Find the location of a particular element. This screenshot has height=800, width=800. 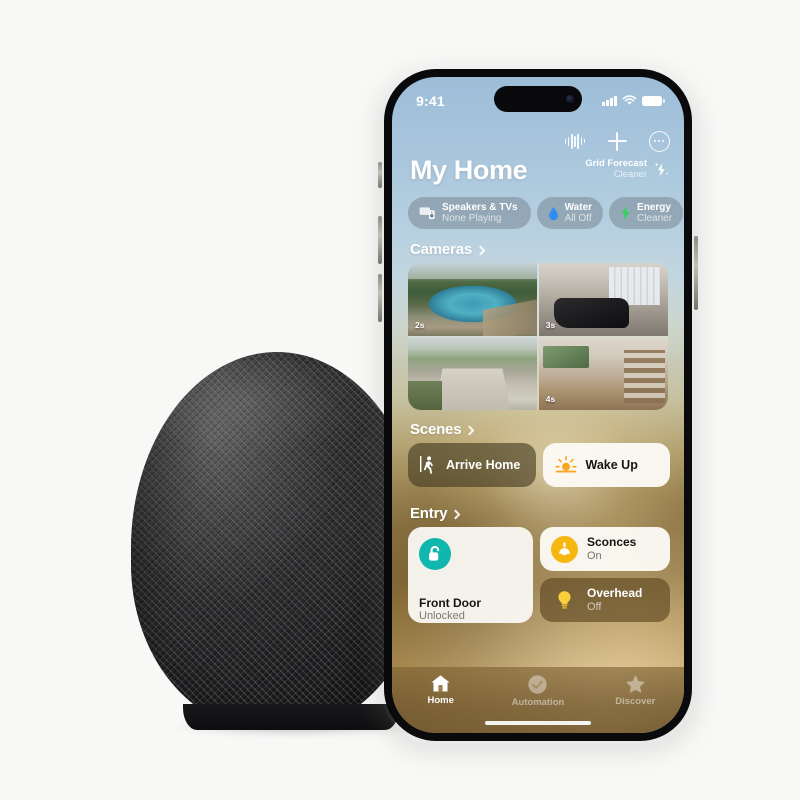

scene-wake-up: Wake Up is located at coordinates (606, 465).